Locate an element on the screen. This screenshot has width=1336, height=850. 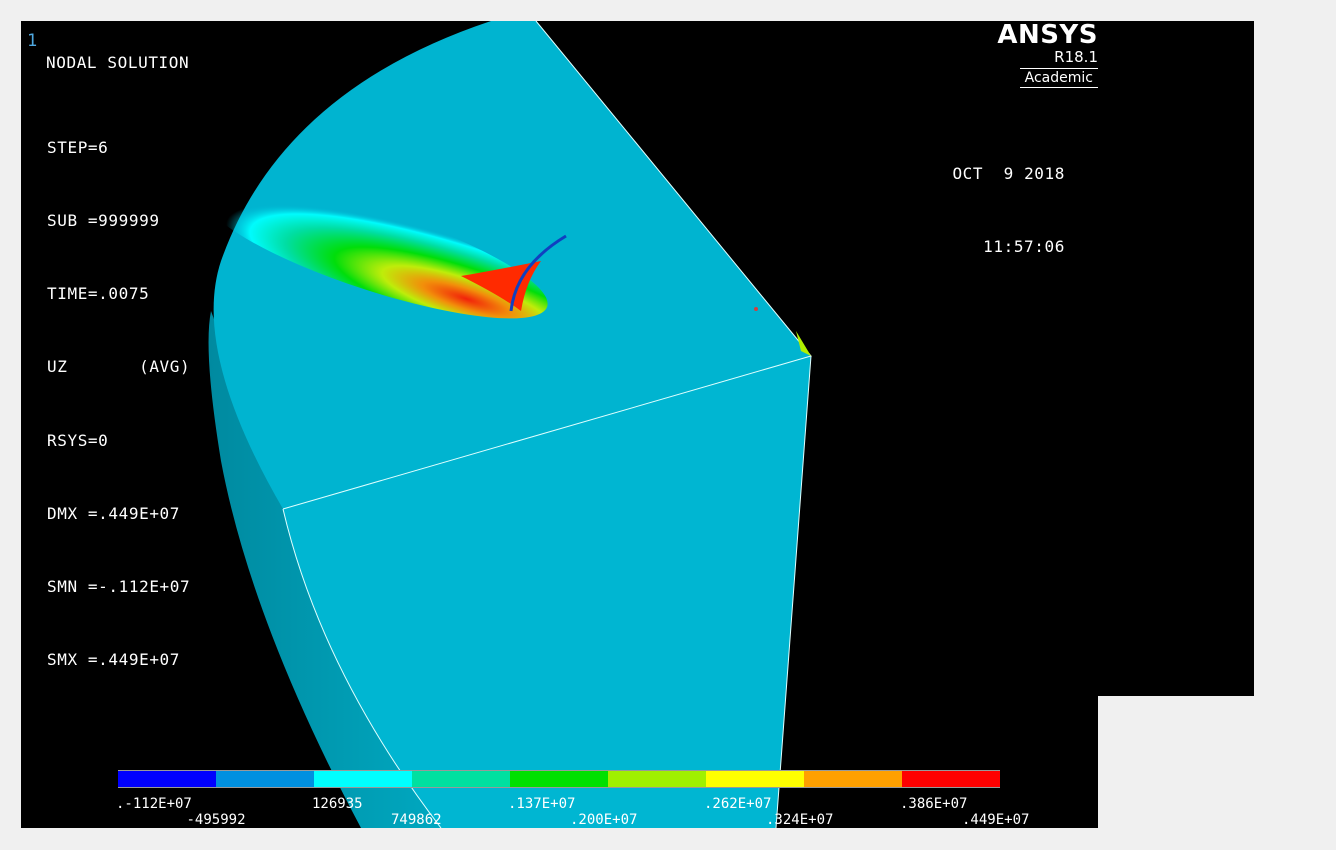
logo-brand: ANSYS is located at coordinates (1047, 35).